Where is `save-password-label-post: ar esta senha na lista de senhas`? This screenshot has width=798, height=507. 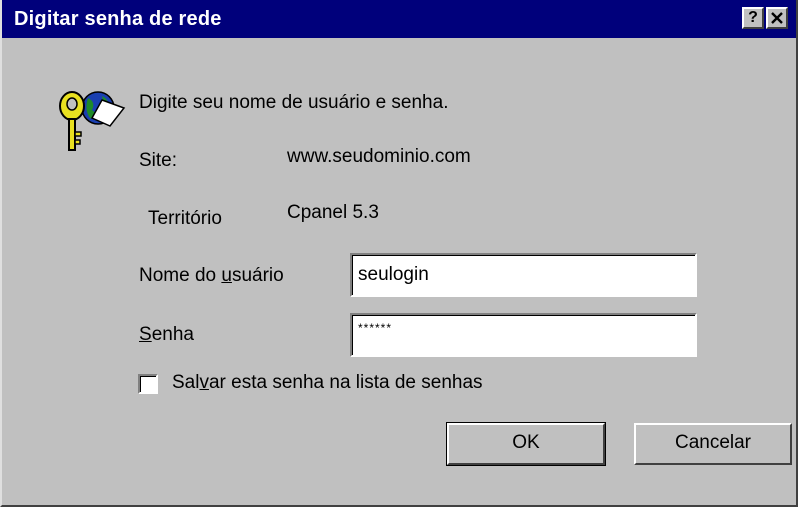 save-password-label-post: ar esta senha na lista de senhas is located at coordinates (345, 382).